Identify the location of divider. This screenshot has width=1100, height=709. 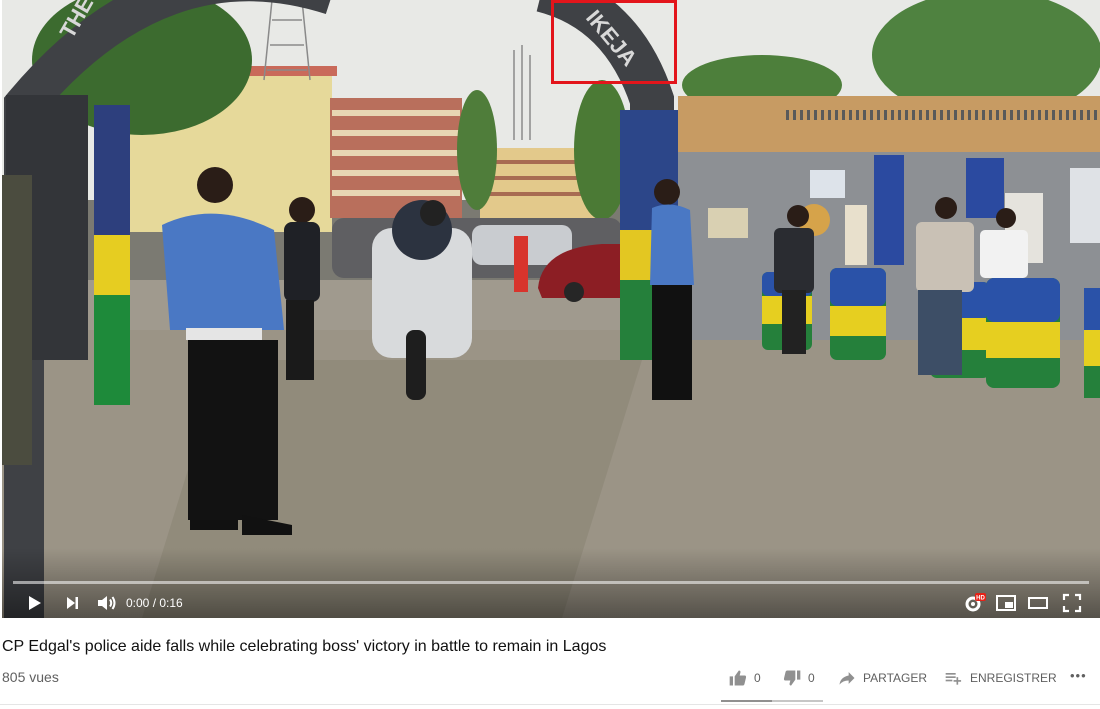
(550, 704).